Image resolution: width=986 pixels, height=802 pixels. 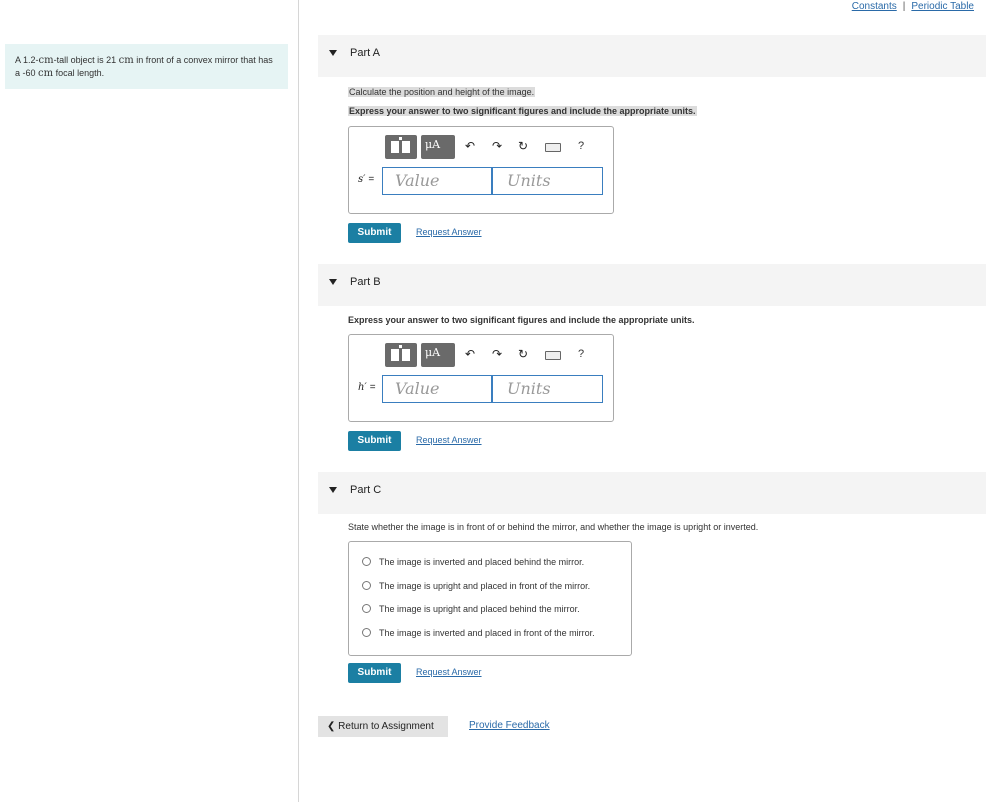 What do you see at coordinates (298, 401) in the screenshot?
I see `sidebar-divider` at bounding box center [298, 401].